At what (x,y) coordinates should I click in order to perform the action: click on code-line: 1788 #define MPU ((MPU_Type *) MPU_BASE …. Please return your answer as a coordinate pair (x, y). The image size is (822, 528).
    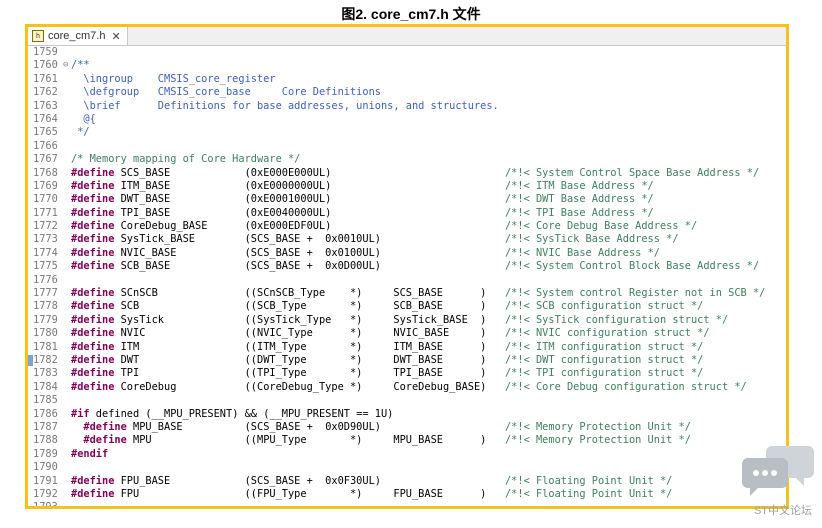
    Looking at the image, I should click on (407, 440).